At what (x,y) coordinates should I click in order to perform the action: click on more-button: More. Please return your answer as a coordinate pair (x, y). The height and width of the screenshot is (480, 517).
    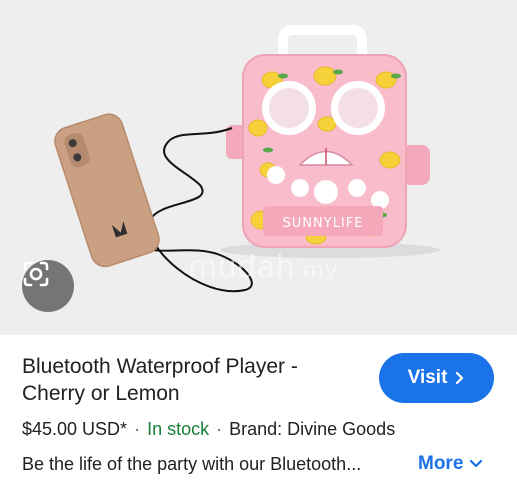
    Looking at the image, I should click on (450, 464).